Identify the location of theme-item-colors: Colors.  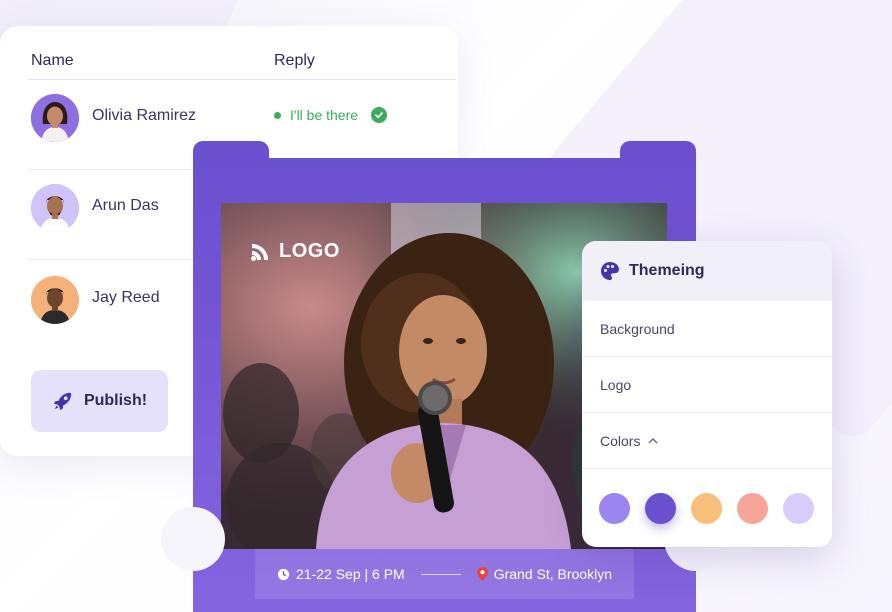
(707, 441).